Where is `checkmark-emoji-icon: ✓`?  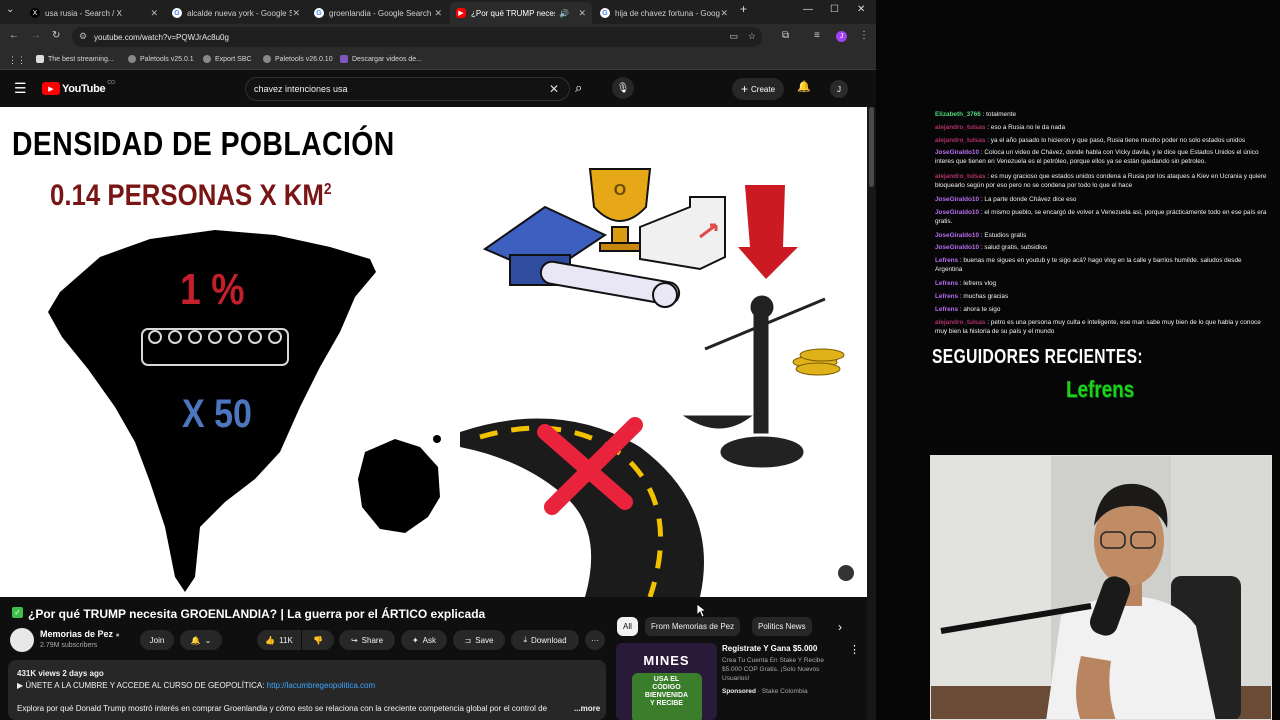 checkmark-emoji-icon: ✓ is located at coordinates (17, 612).